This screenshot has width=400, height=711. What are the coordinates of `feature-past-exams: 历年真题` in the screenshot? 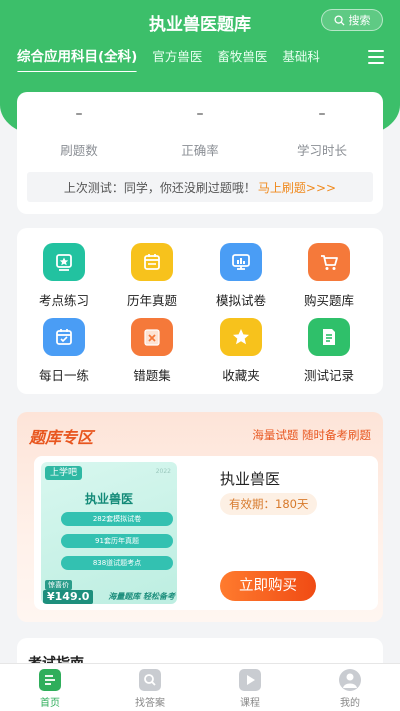 It's located at (152, 276).